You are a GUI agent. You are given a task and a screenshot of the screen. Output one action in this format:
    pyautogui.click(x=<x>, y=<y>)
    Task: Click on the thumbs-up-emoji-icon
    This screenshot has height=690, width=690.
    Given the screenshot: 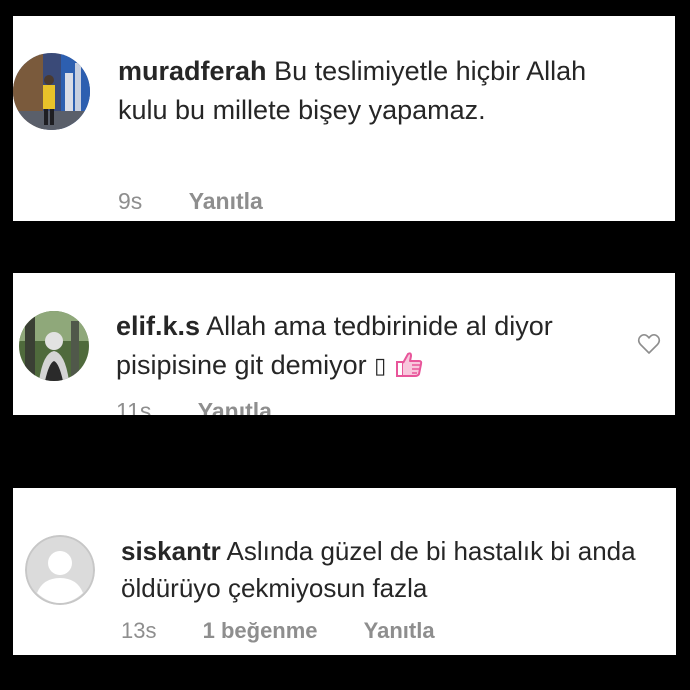 What is the action you would take?
    pyautogui.click(x=409, y=364)
    